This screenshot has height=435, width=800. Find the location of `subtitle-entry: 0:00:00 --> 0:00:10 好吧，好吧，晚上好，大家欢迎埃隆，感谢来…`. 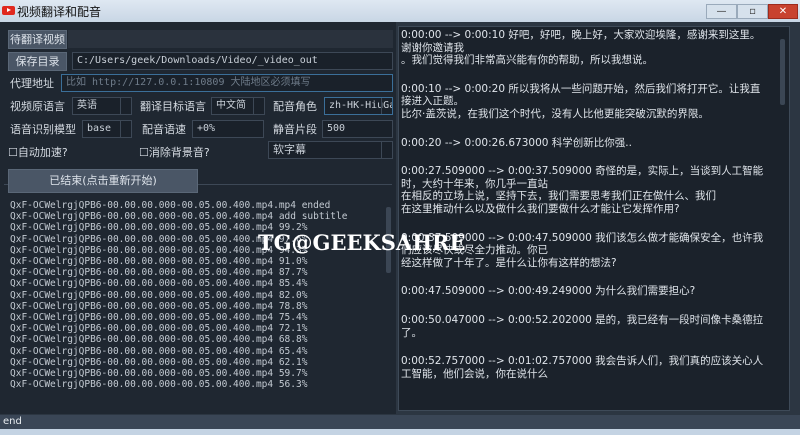

subtitle-entry: 0:00:00 --> 0:00:10 好吧，好吧，晚上好，大家欢迎埃隆，感谢来… is located at coordinates (581, 48).